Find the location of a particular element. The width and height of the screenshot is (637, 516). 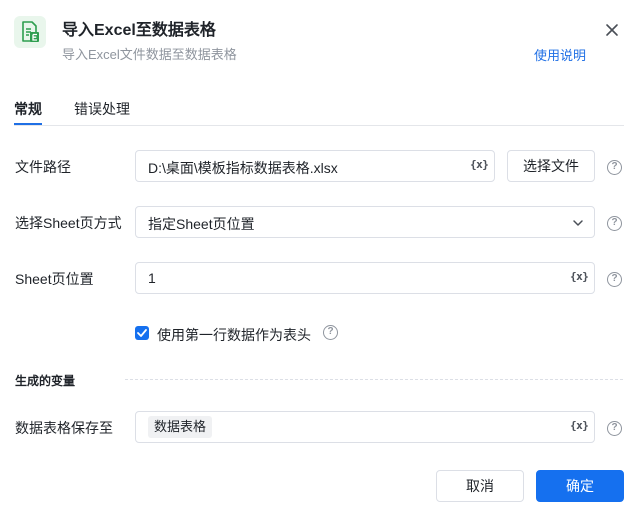

file-path-value: D:\桌面\模板指标数据表格.xlsx is located at coordinates (243, 168).